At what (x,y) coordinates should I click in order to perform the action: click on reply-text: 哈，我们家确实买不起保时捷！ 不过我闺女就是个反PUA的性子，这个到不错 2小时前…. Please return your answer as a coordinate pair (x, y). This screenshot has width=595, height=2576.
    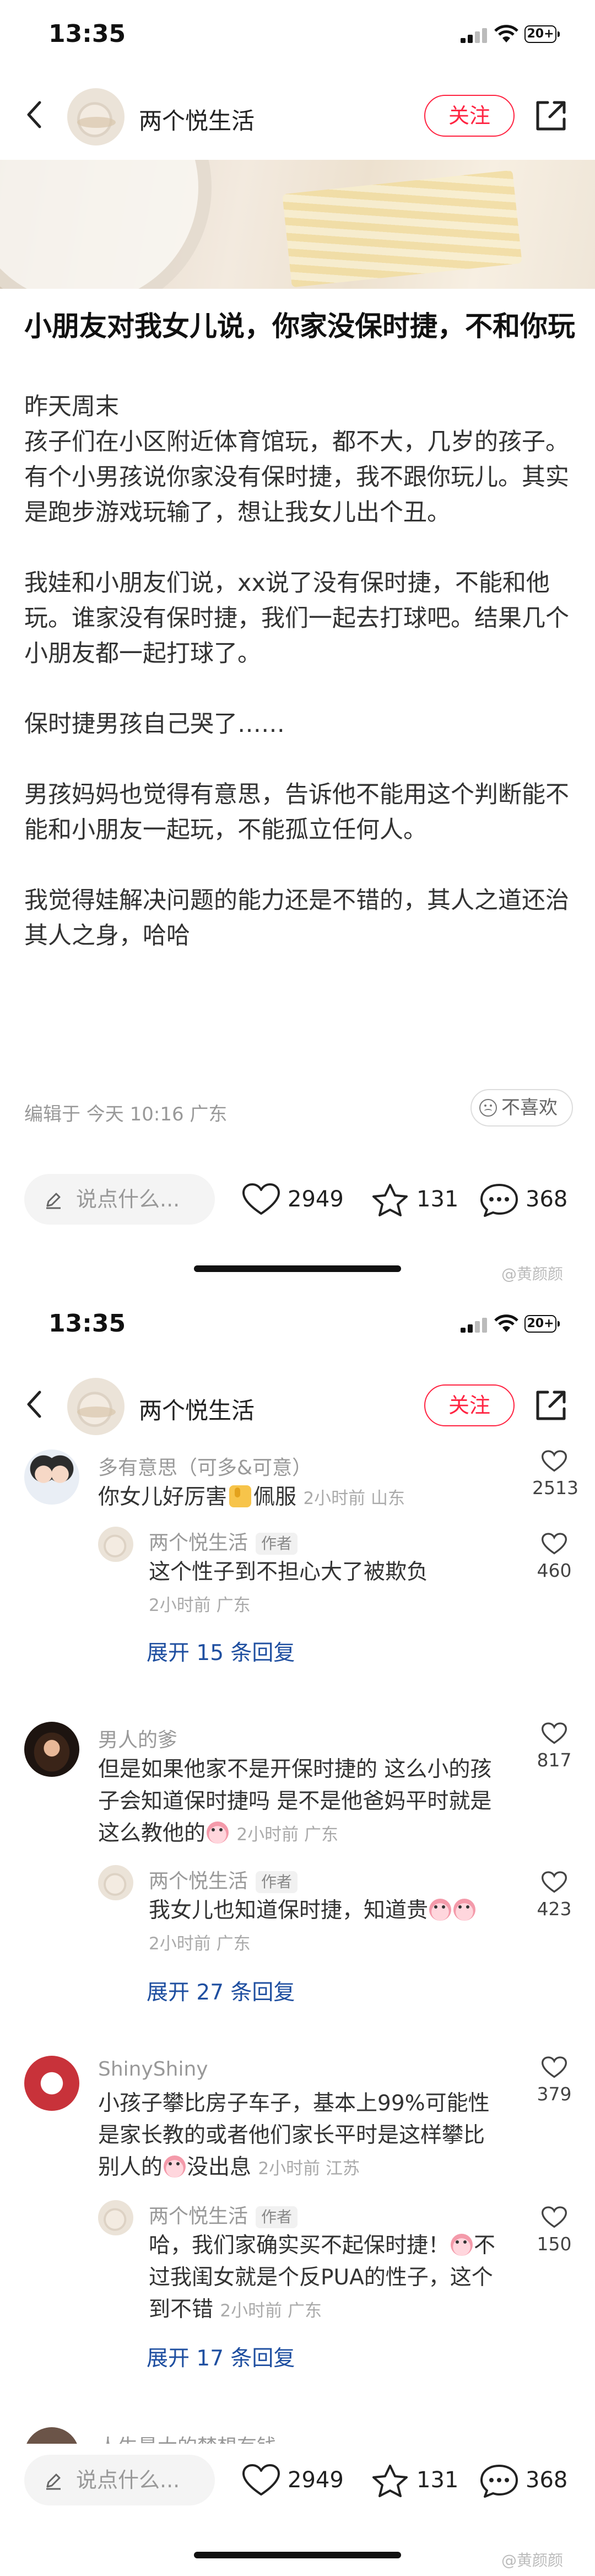
    Looking at the image, I should click on (330, 2278).